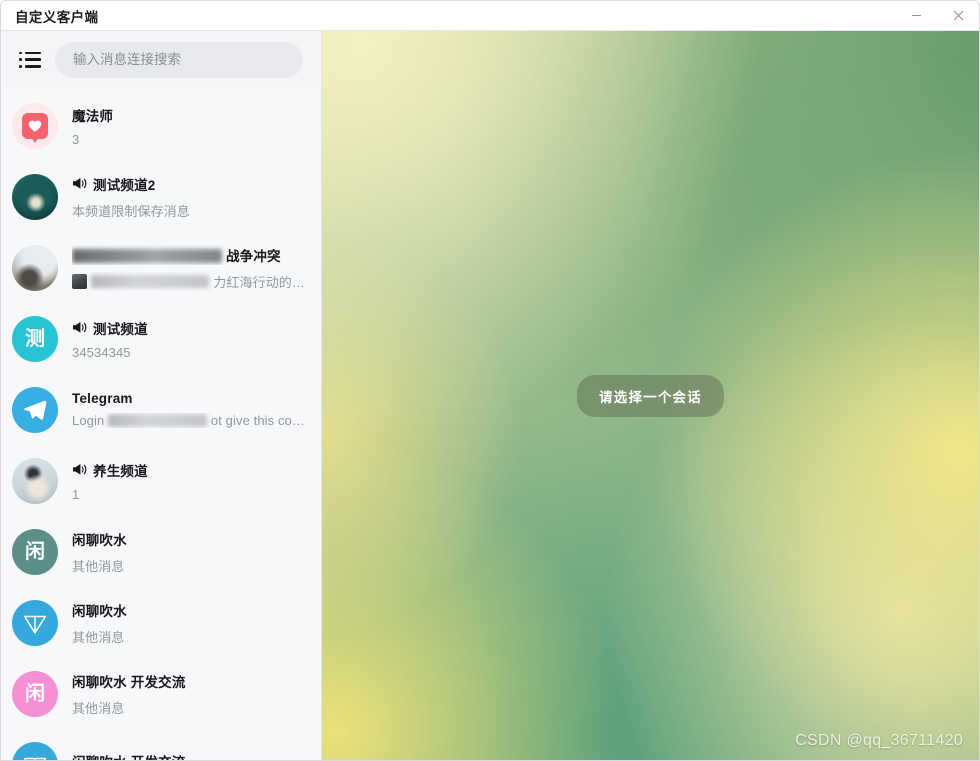  I want to click on chat-list-item: 闲聊吹水 开发交流, so click(161, 744).